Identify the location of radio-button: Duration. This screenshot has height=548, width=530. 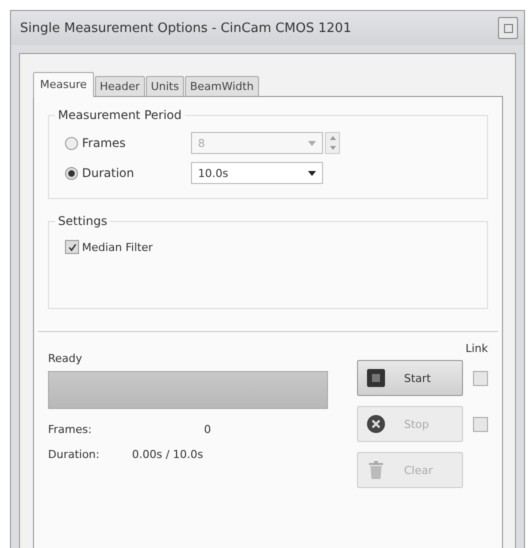
(124, 173).